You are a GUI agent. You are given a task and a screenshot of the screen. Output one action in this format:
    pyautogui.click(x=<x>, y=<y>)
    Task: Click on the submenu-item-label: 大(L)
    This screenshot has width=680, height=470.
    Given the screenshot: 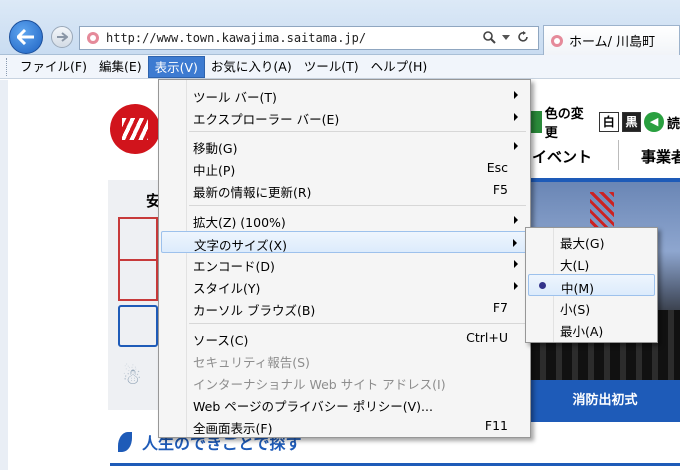 What is the action you would take?
    pyautogui.click(x=575, y=265)
    